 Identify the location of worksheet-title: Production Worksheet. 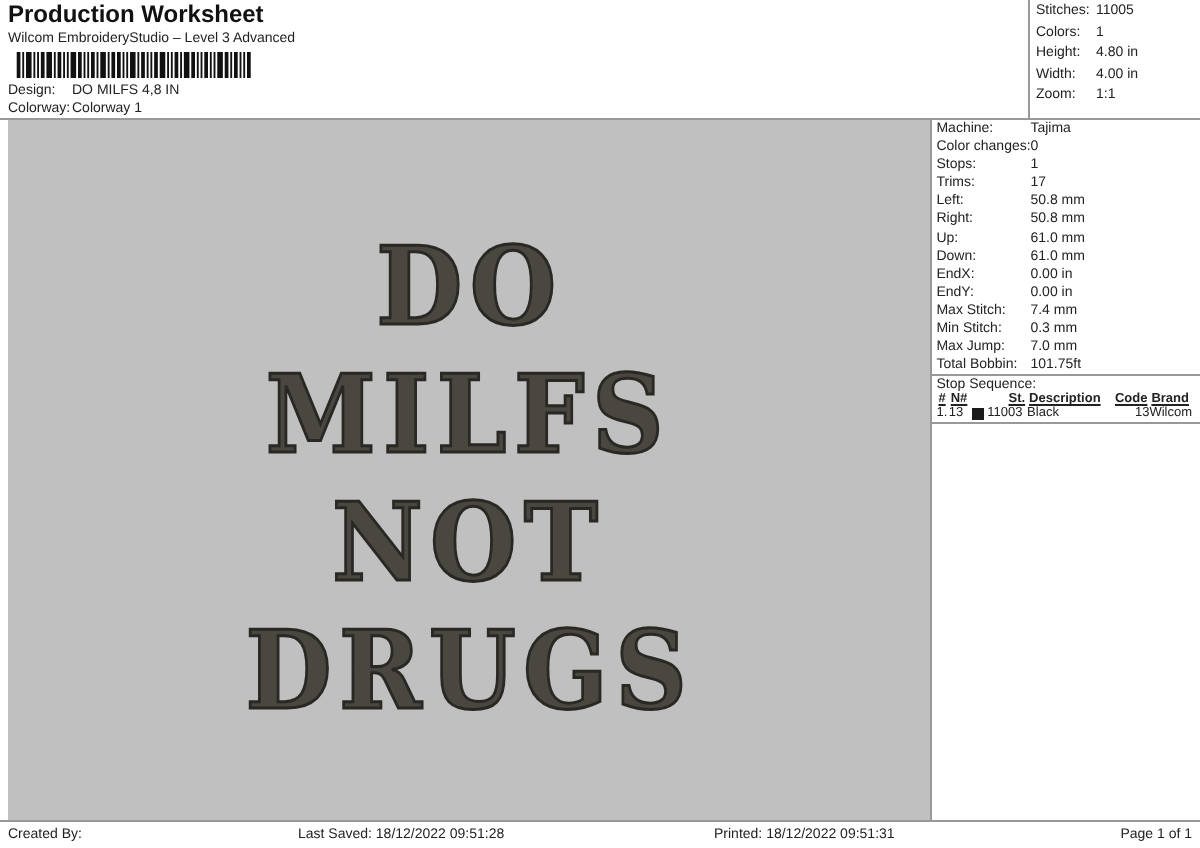
(137, 15).